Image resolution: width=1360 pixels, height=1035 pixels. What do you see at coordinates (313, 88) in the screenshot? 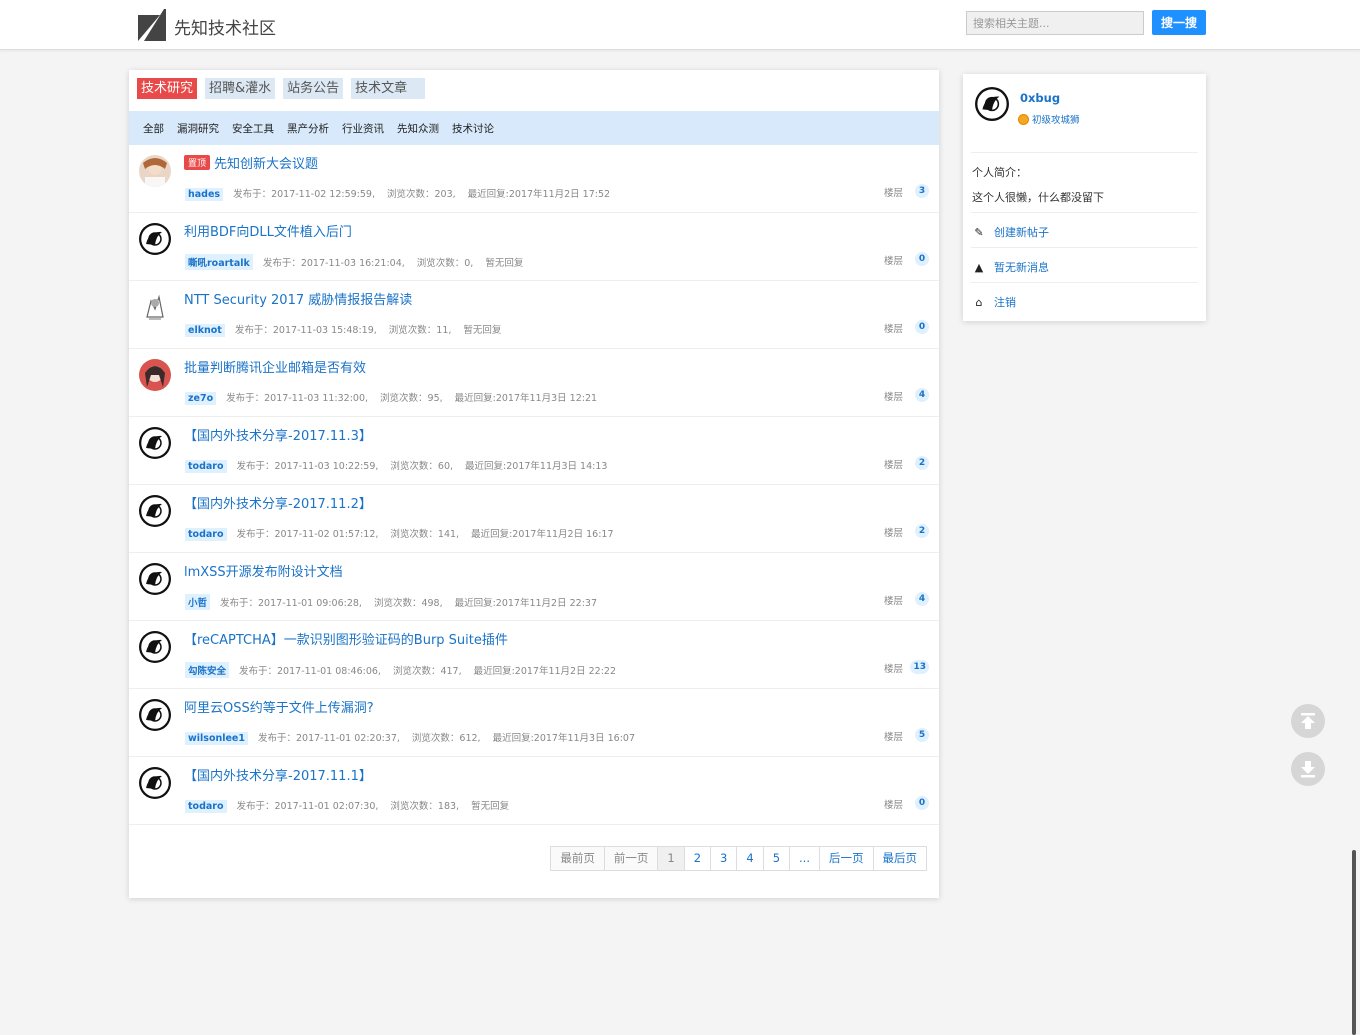
I see `tab-announcements: 站务公告` at bounding box center [313, 88].